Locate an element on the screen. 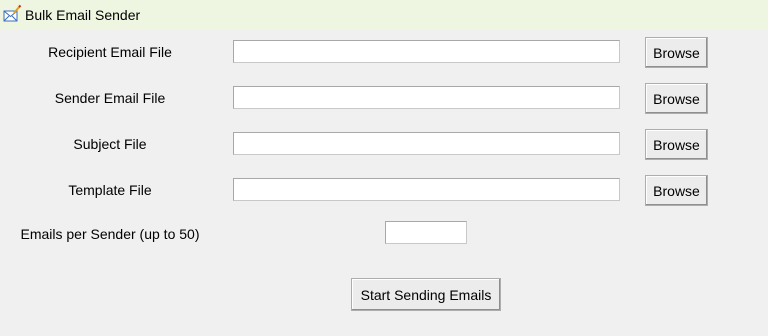 The image size is (768, 336). window-title: Bulk Email Sender is located at coordinates (83, 15).